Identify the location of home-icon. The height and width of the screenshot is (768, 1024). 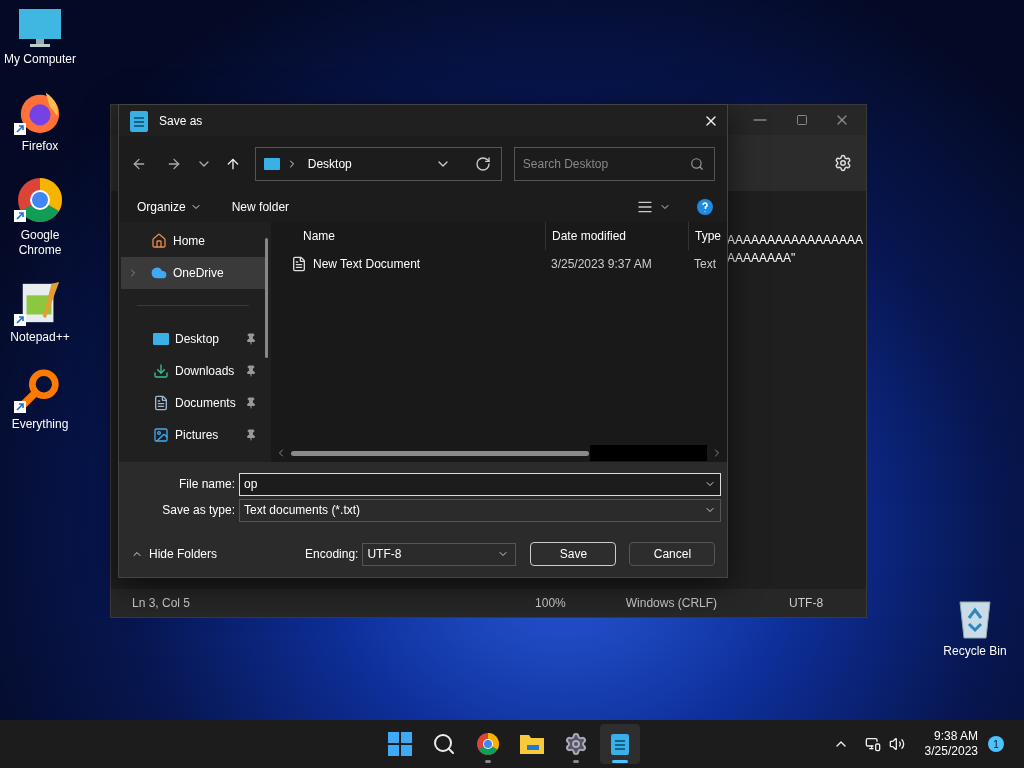
(159, 241).